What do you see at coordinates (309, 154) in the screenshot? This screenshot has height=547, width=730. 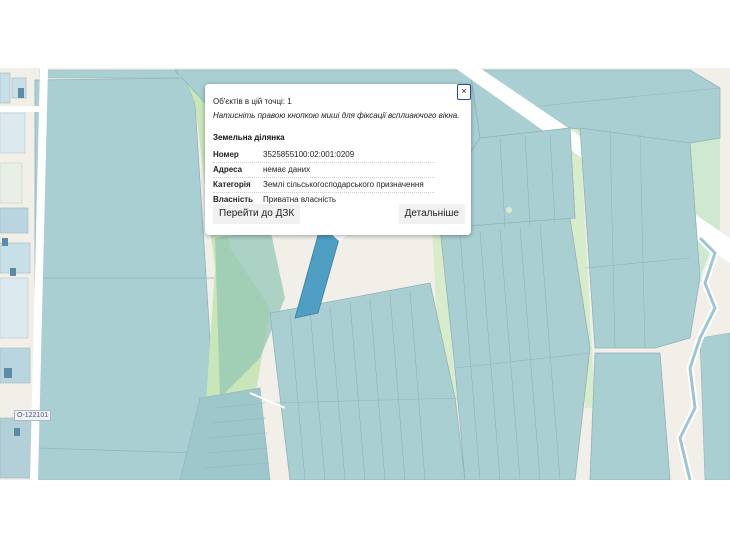 I see `row-value: 3525855100:02:001:0209` at bounding box center [309, 154].